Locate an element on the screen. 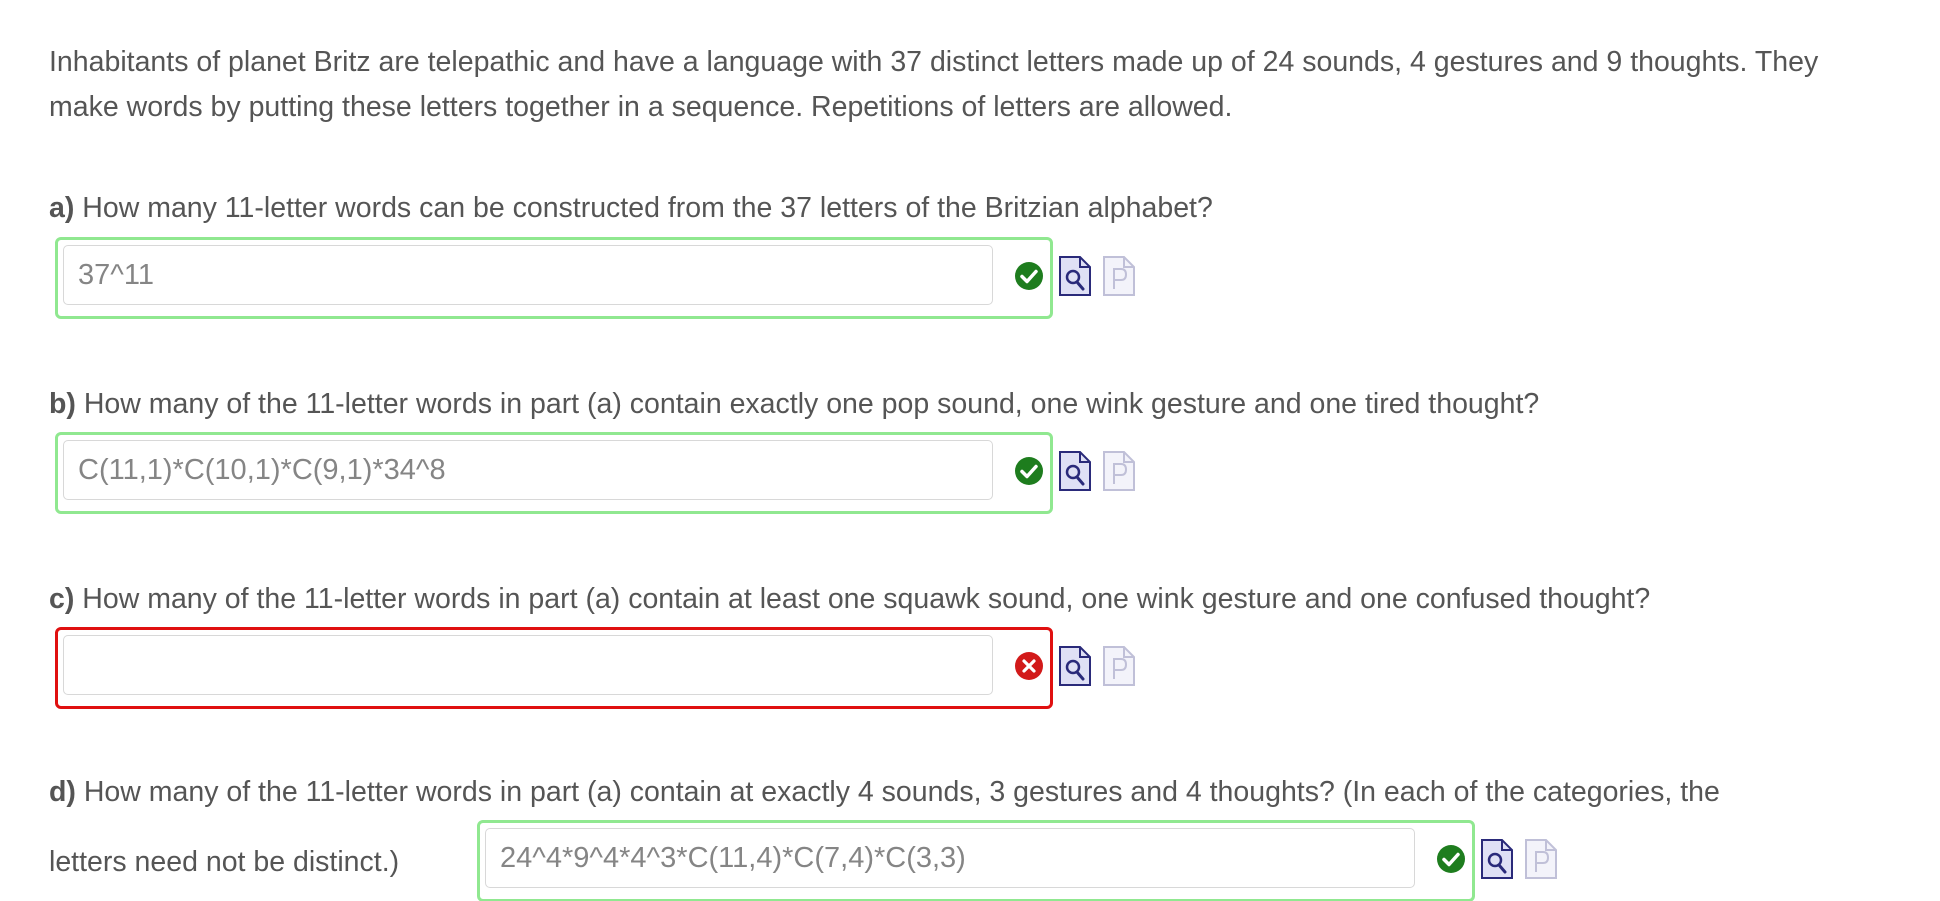  answer-c-input is located at coordinates (528, 665).